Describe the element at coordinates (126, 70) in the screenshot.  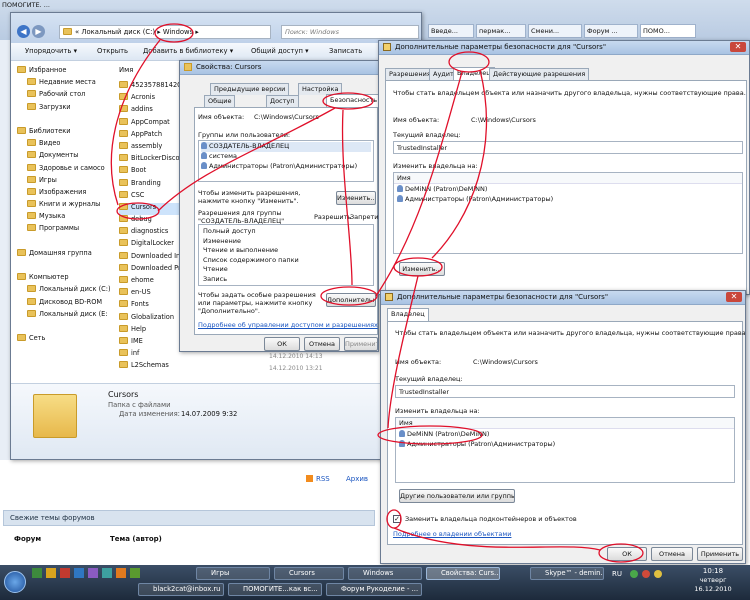
I see `column-name-header: Имя` at that location.